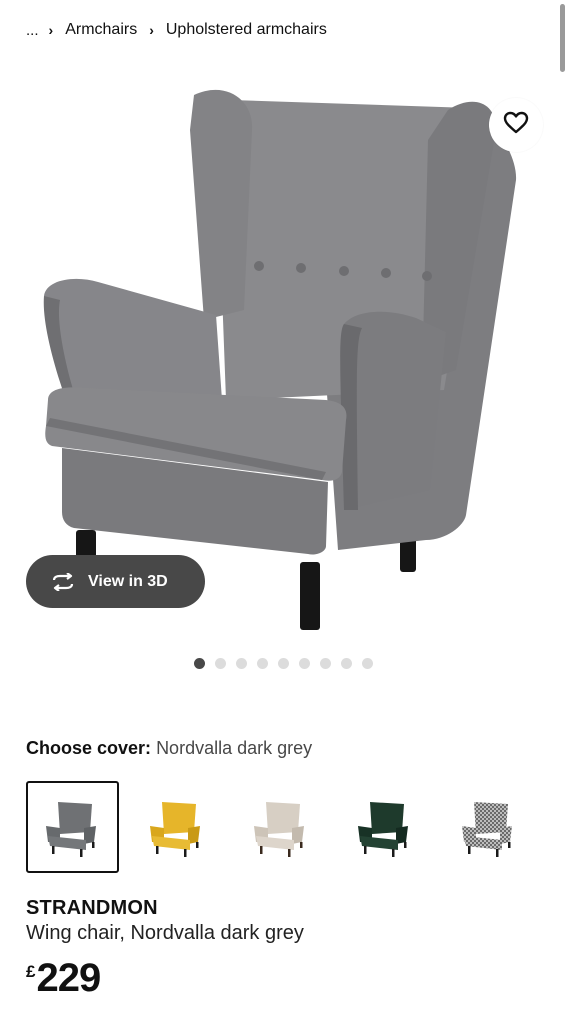  I want to click on product-price: £ 229, so click(63, 978).